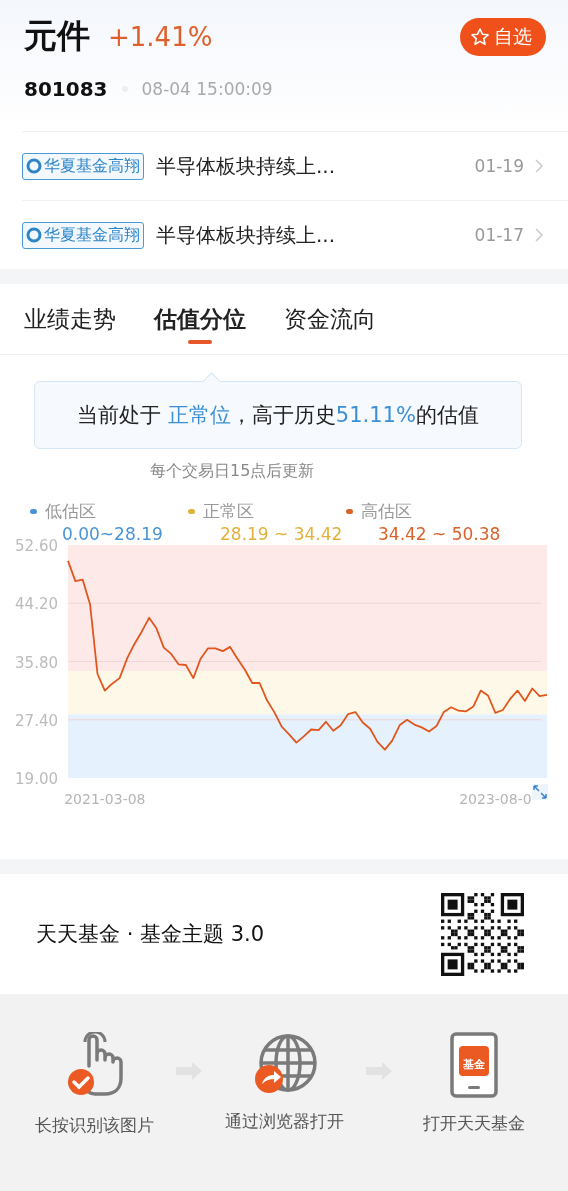  Describe the element at coordinates (36, 546) in the screenshot. I see `y-axis-label: 52.60` at that location.